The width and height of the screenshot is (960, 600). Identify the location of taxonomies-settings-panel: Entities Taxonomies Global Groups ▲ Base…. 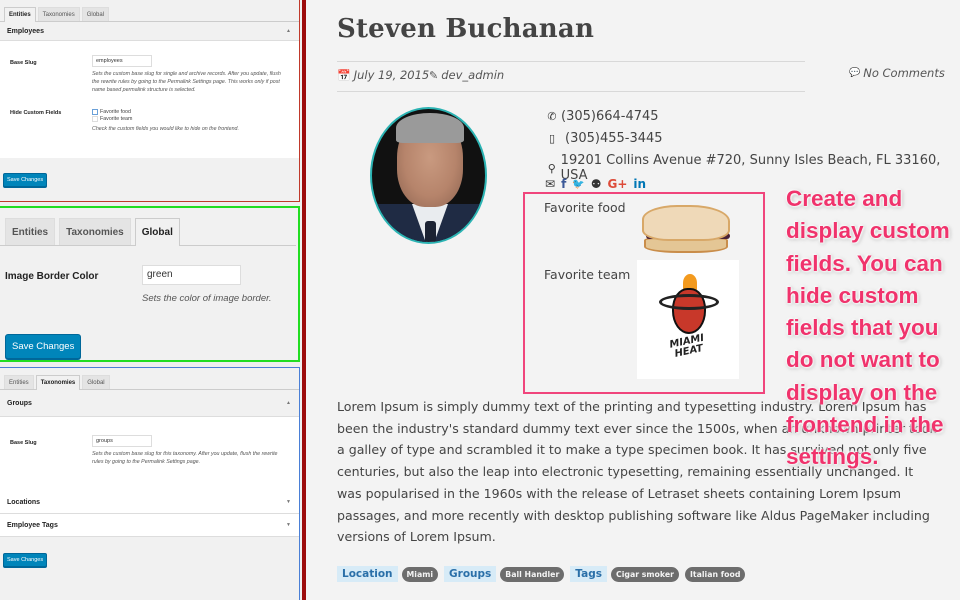
(150, 483).